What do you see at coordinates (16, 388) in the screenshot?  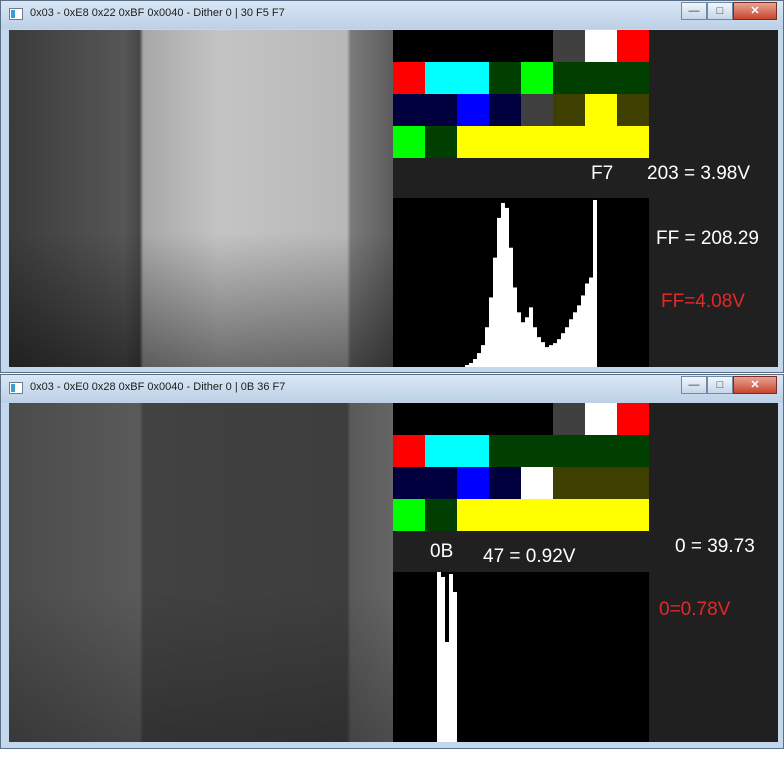 I see `window-app-icon` at bounding box center [16, 388].